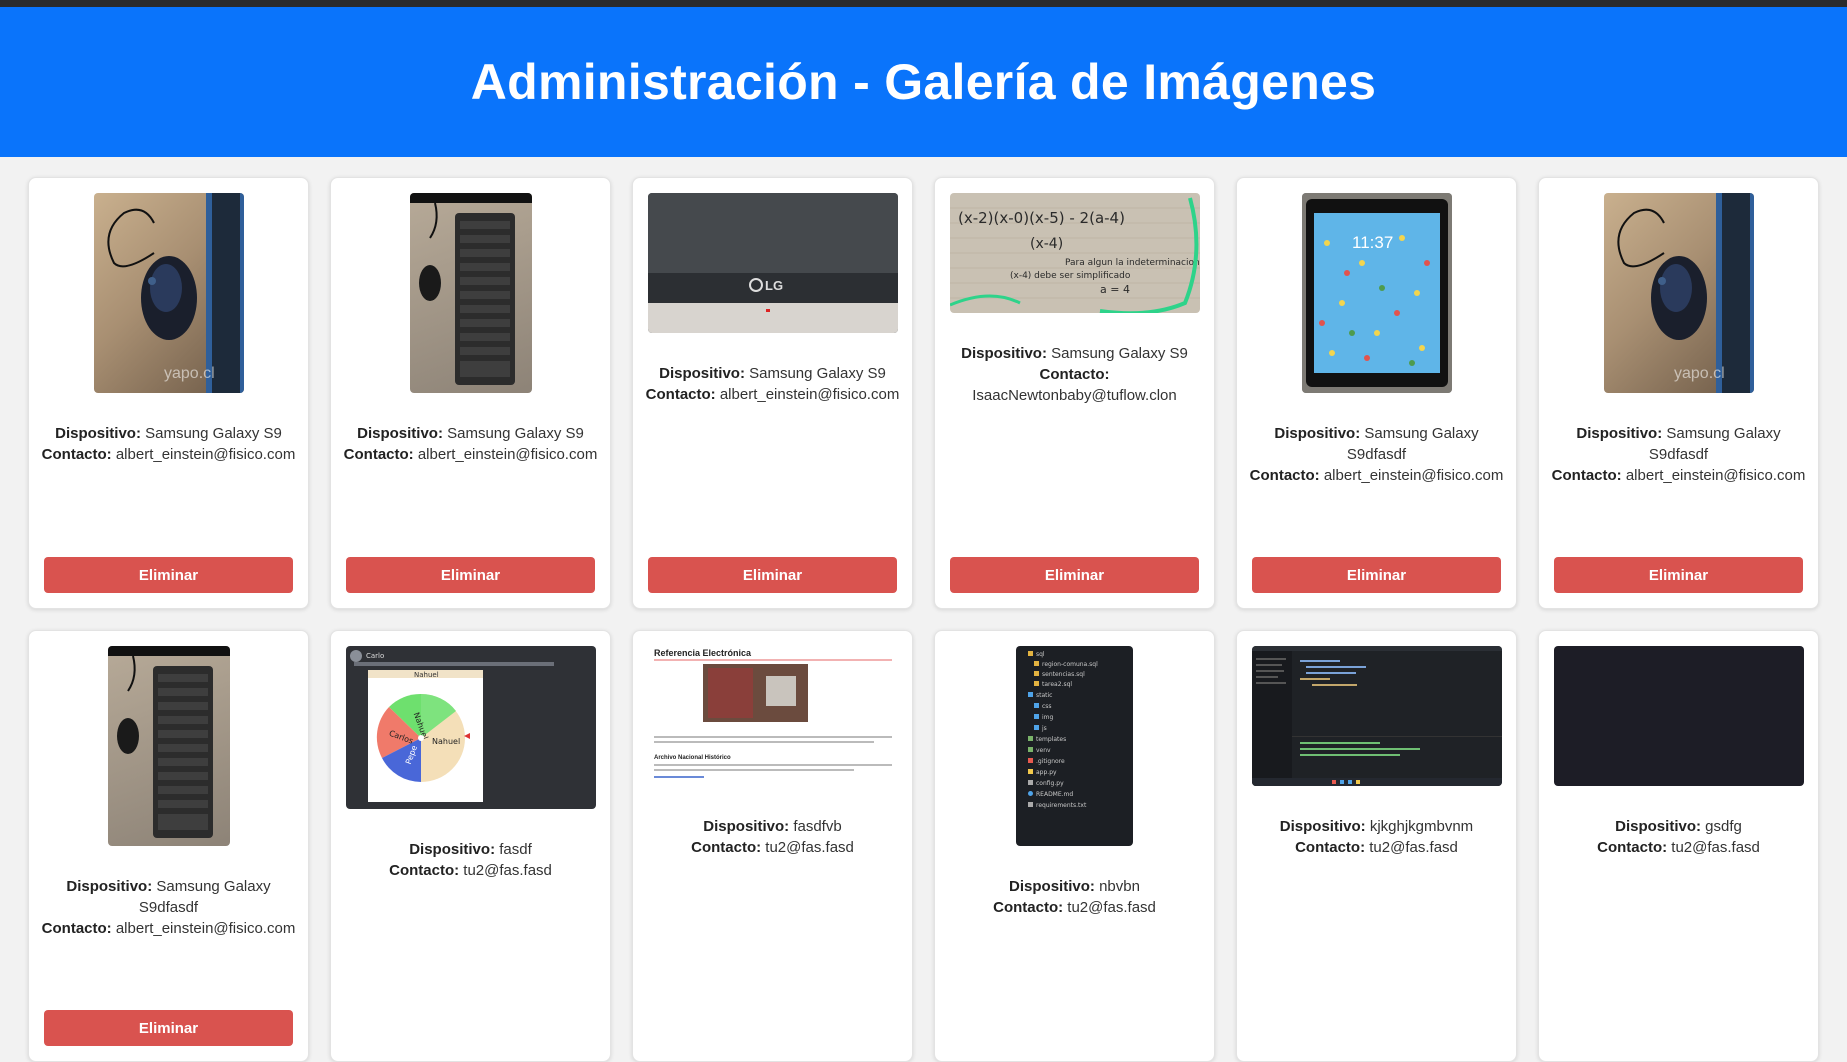 The image size is (1847, 1062). I want to click on keyboard-photo, so click(168, 746).